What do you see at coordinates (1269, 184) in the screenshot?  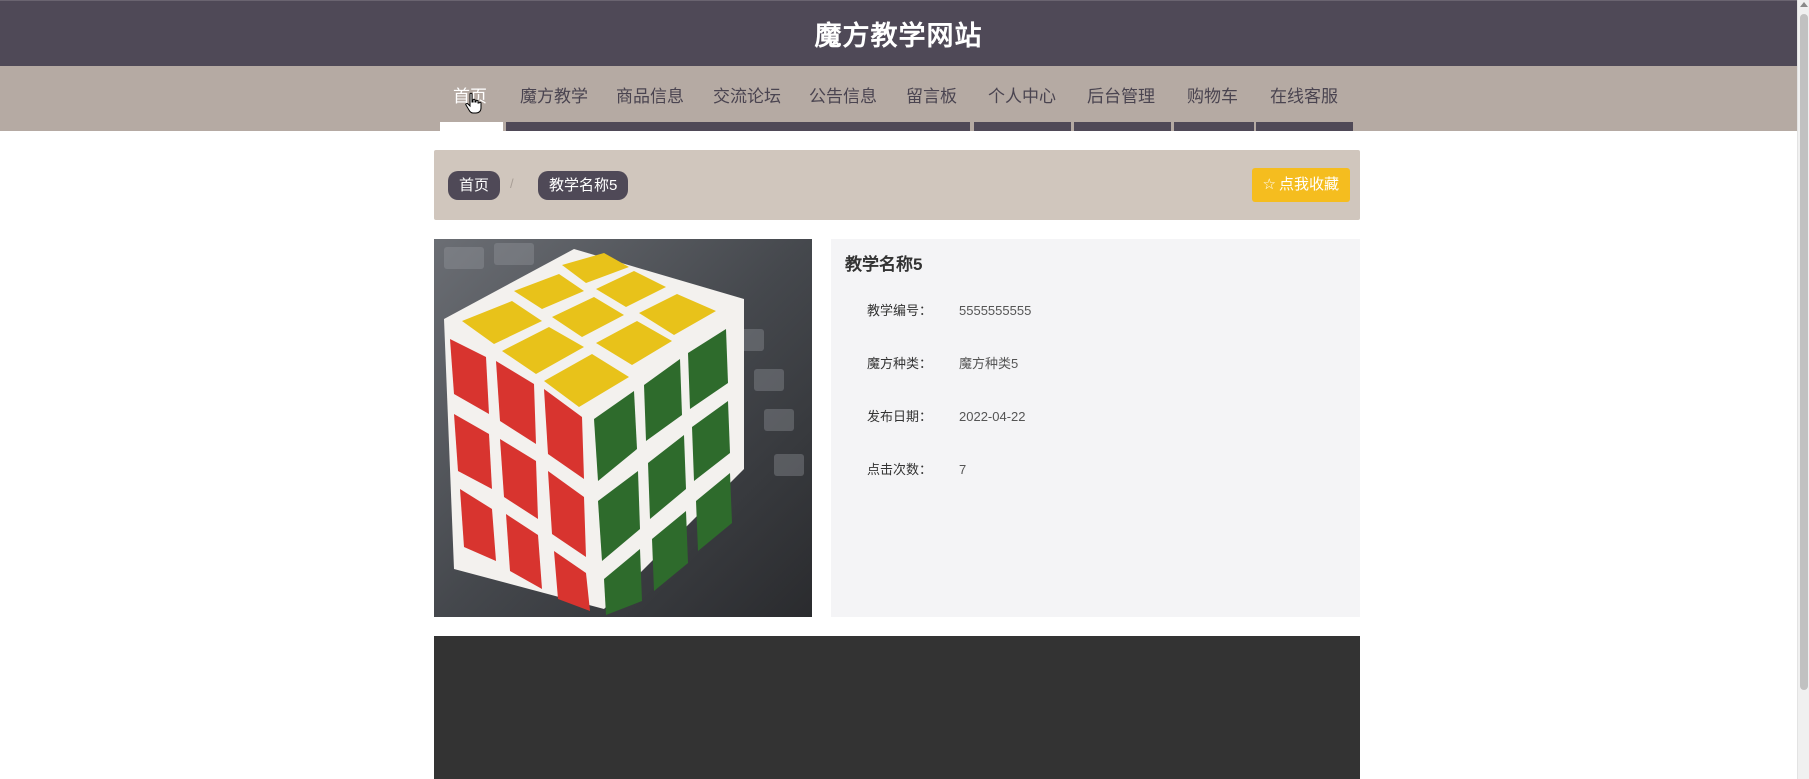 I see `star-outline-icon: ☆` at bounding box center [1269, 184].